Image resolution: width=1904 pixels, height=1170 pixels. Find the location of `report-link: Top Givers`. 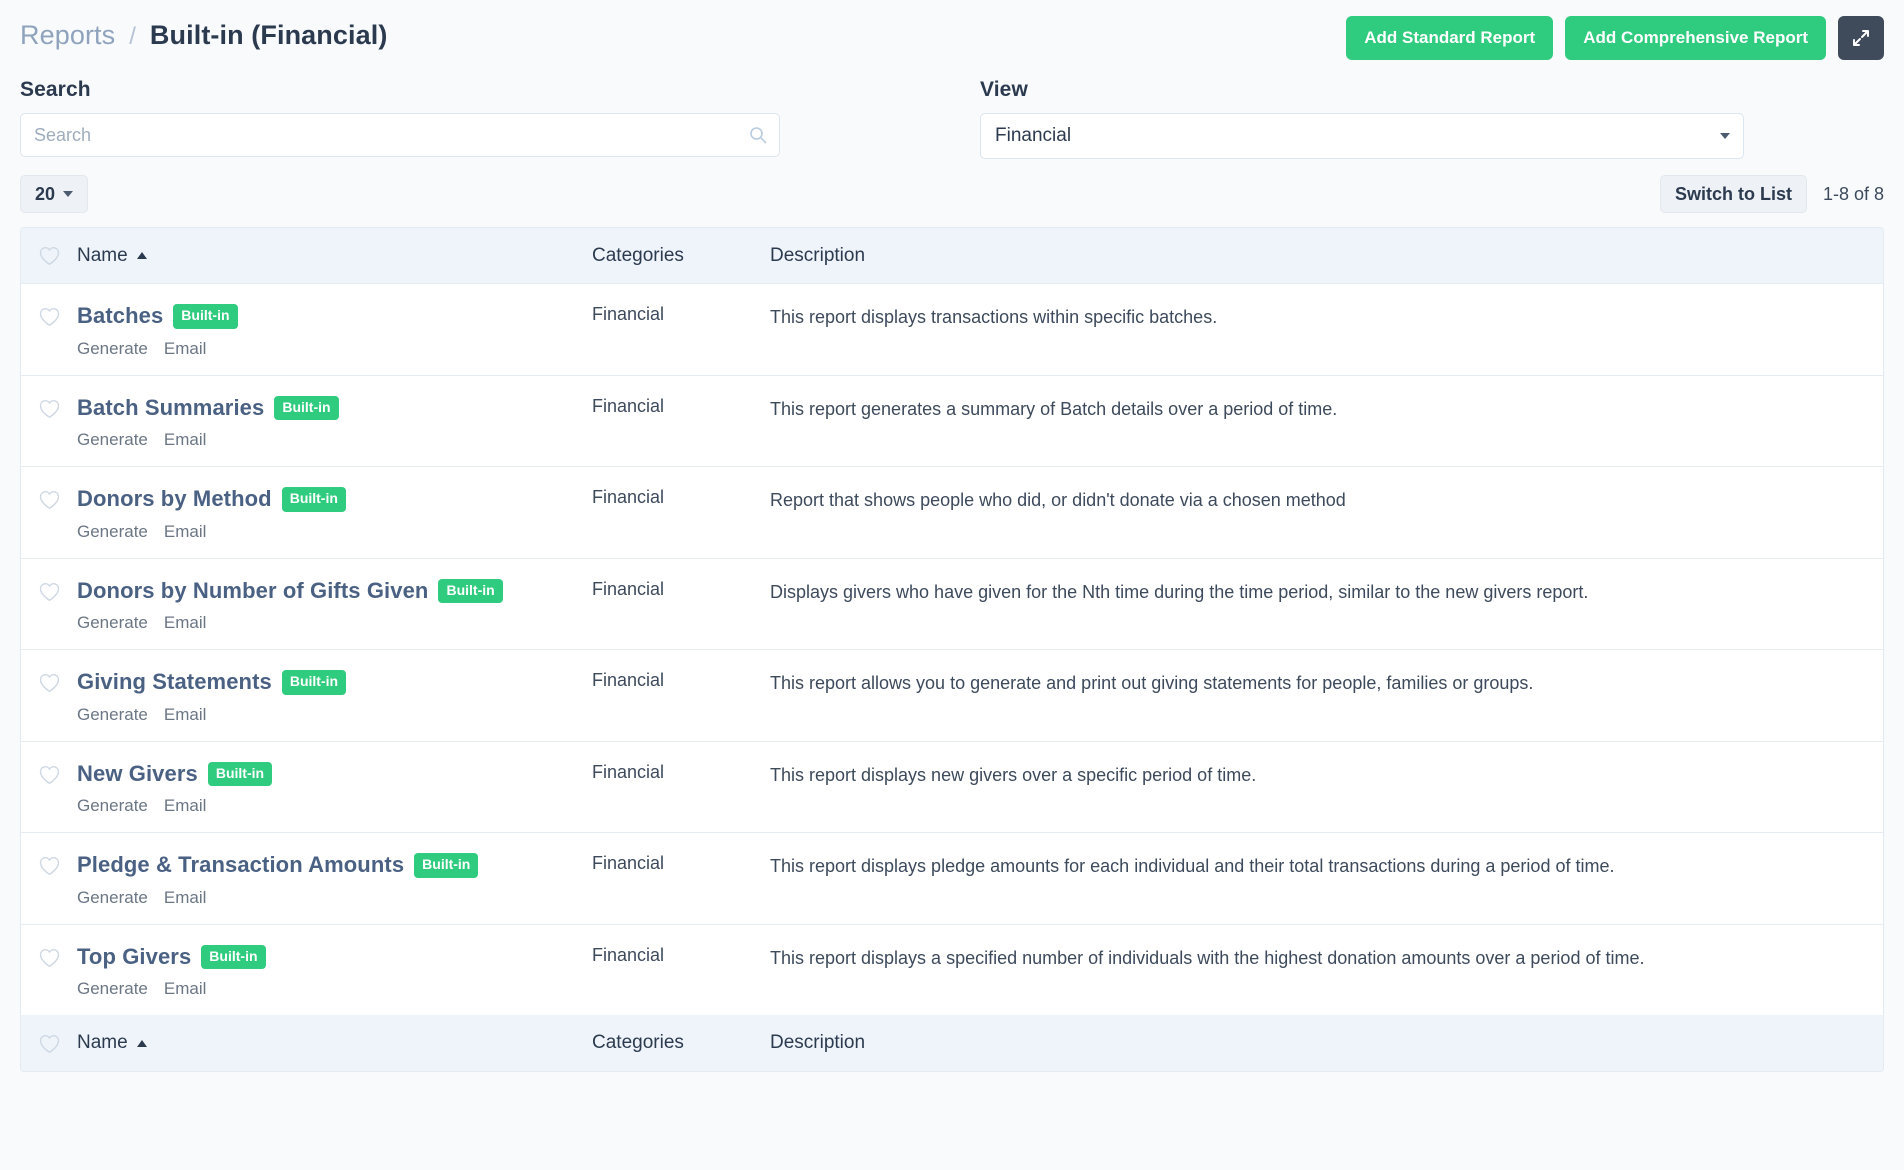

report-link: Top Givers is located at coordinates (134, 956).